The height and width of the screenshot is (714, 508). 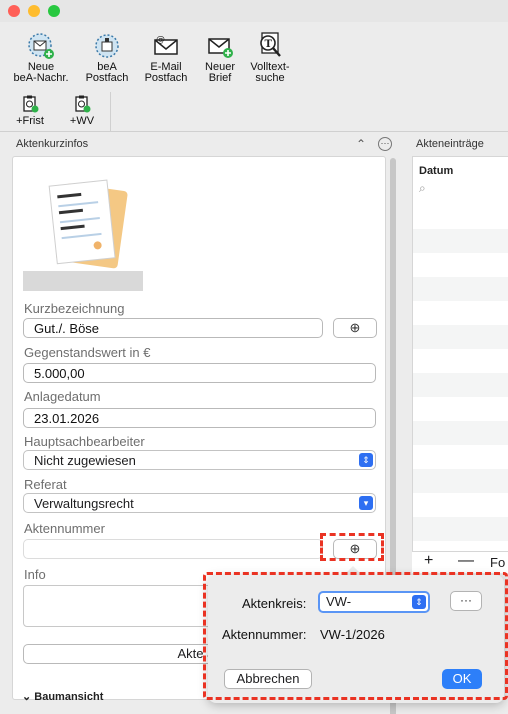 What do you see at coordinates (366, 460) in the screenshot?
I see `chevron-updown-icon: ⇕` at bounding box center [366, 460].